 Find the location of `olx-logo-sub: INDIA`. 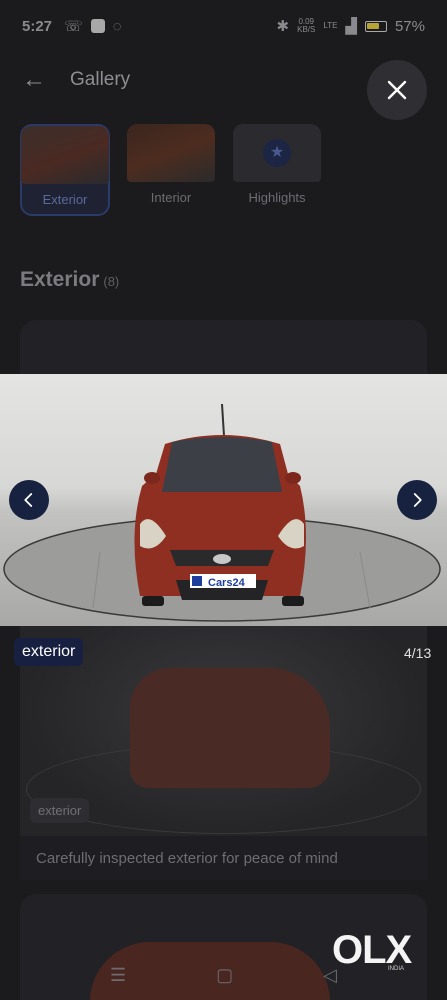

olx-logo-sub: INDIA is located at coordinates (396, 969).